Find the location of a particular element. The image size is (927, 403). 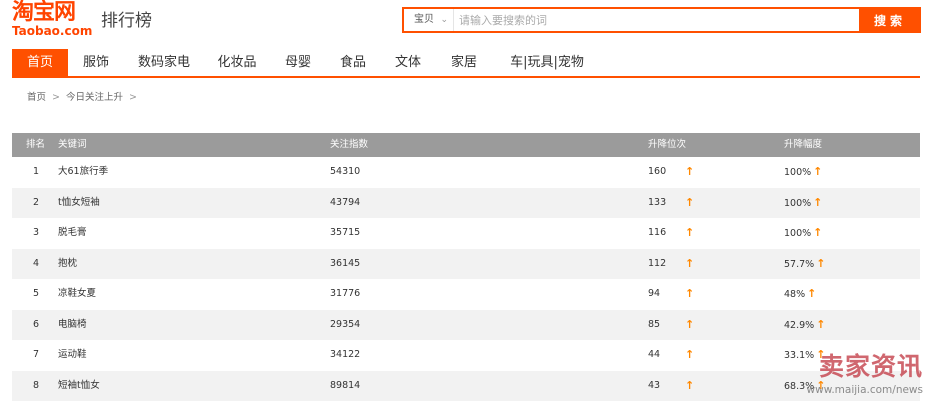

column-header-percent: 升降幅度 is located at coordinates (803, 144).